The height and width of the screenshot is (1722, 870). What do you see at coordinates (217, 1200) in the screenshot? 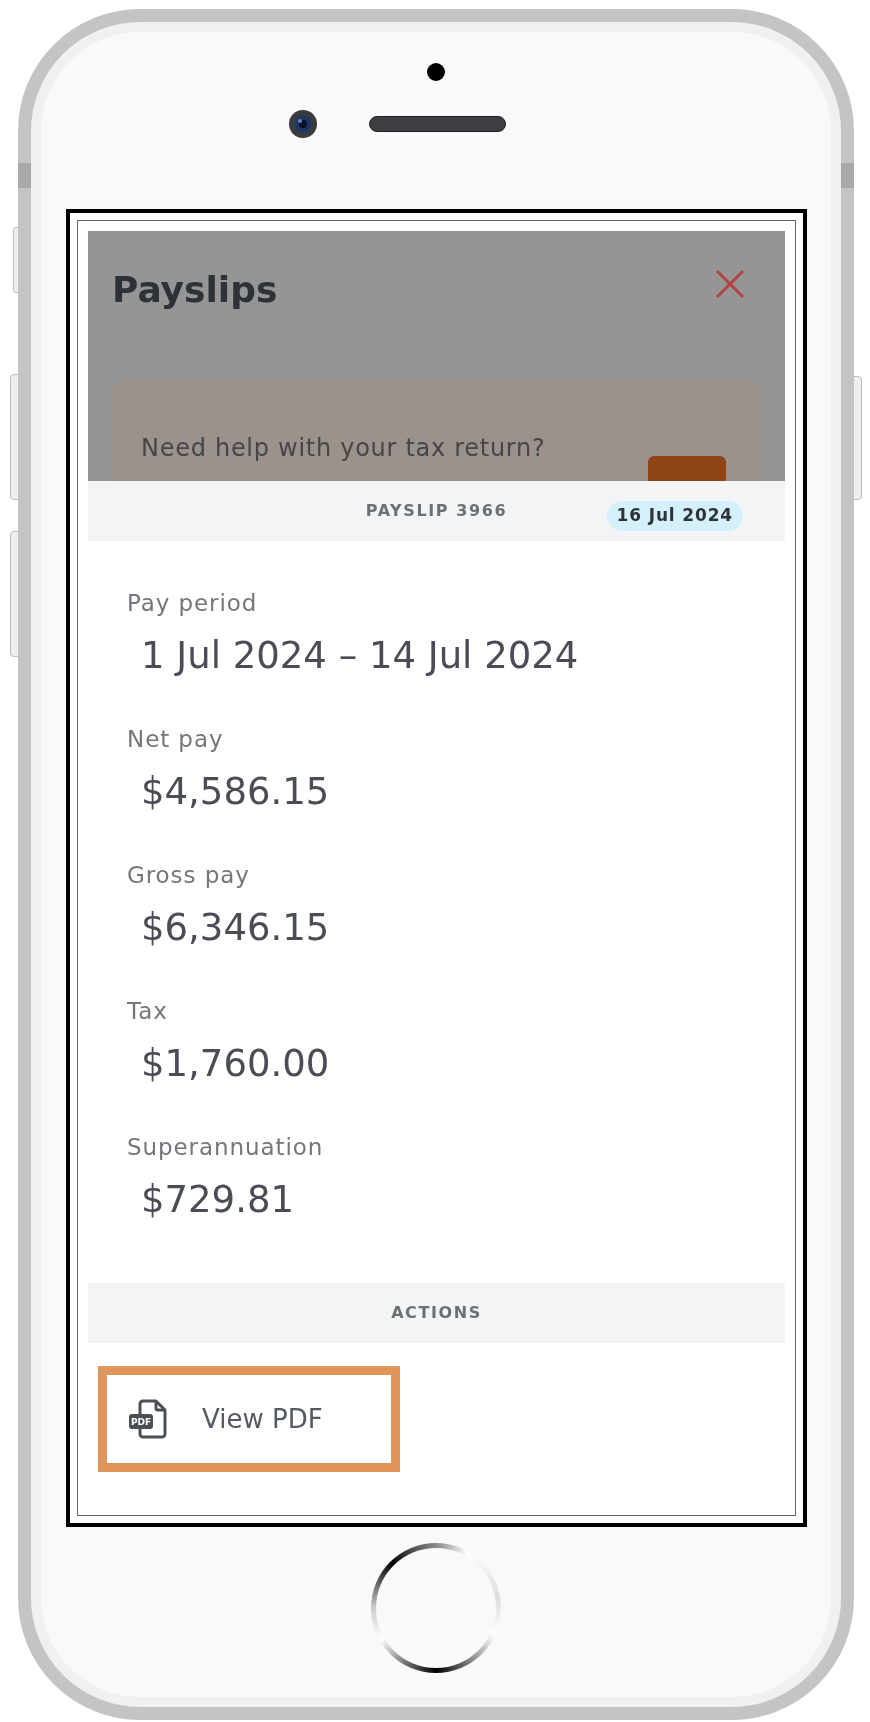
I see `field-value: $729.81` at bounding box center [217, 1200].